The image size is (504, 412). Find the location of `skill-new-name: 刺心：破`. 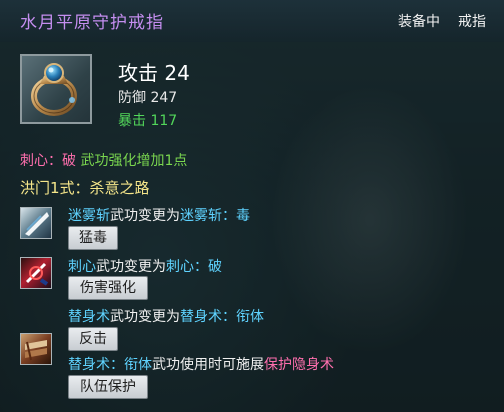

skill-new-name: 刺心：破 is located at coordinates (194, 267).